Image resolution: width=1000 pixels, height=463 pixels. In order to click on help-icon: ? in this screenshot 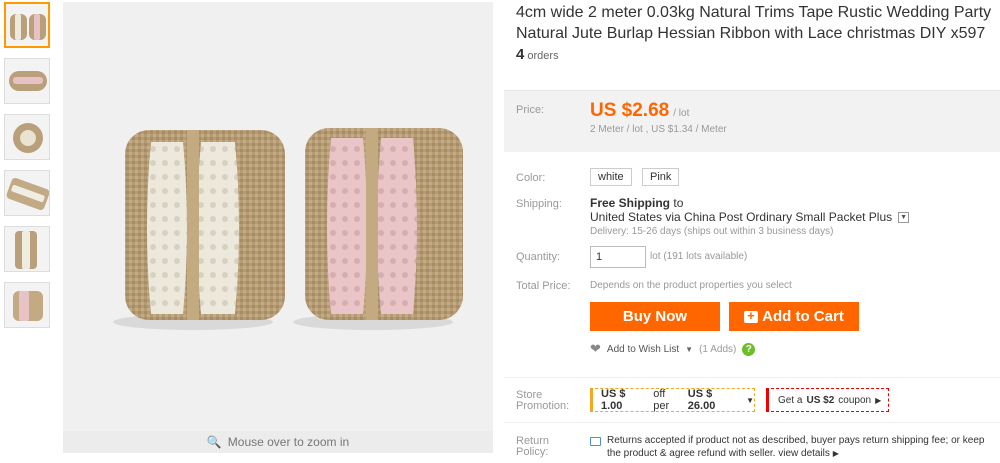, I will do `click(749, 349)`.